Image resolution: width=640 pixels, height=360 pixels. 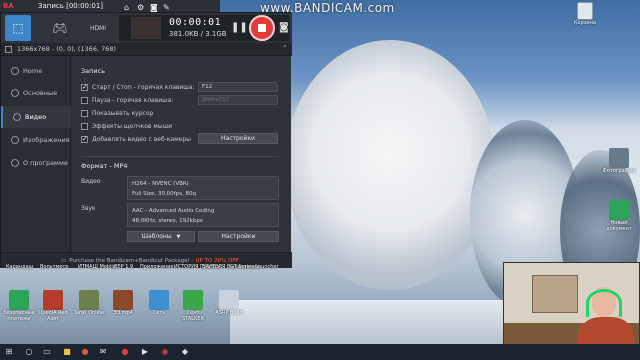 I want to click on collapse-icon: ⌃, so click(x=284, y=48).